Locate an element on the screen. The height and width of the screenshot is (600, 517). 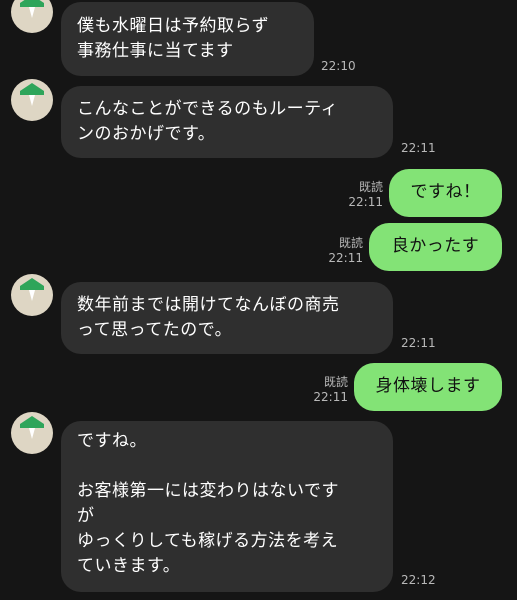
message-bubble-incoming: 僕も水曜日は予約取らず 事務仕事に当てます is located at coordinates (187, 39).